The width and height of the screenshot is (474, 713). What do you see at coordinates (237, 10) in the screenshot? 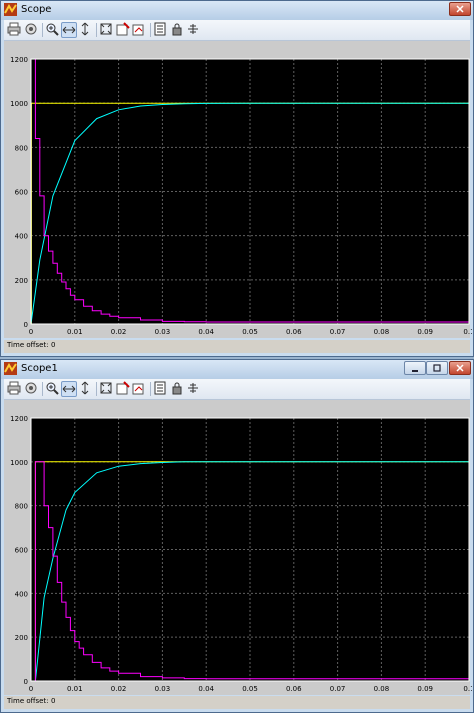
I see `title-bar: Scope` at bounding box center [237, 10].